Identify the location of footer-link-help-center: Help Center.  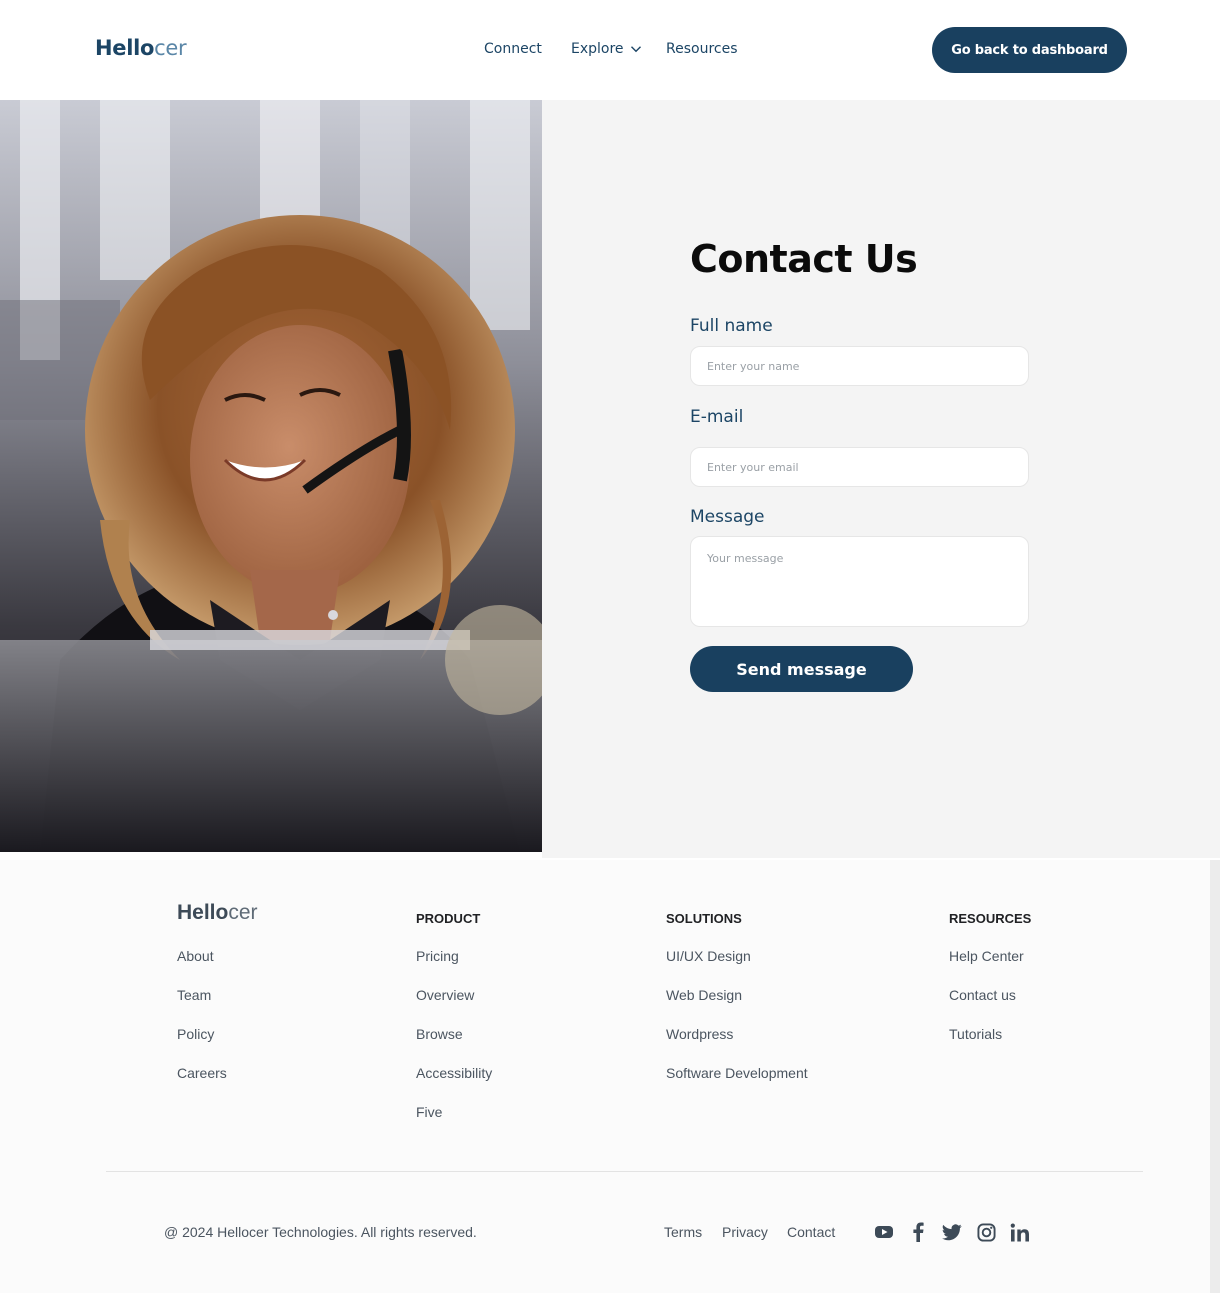
(986, 956).